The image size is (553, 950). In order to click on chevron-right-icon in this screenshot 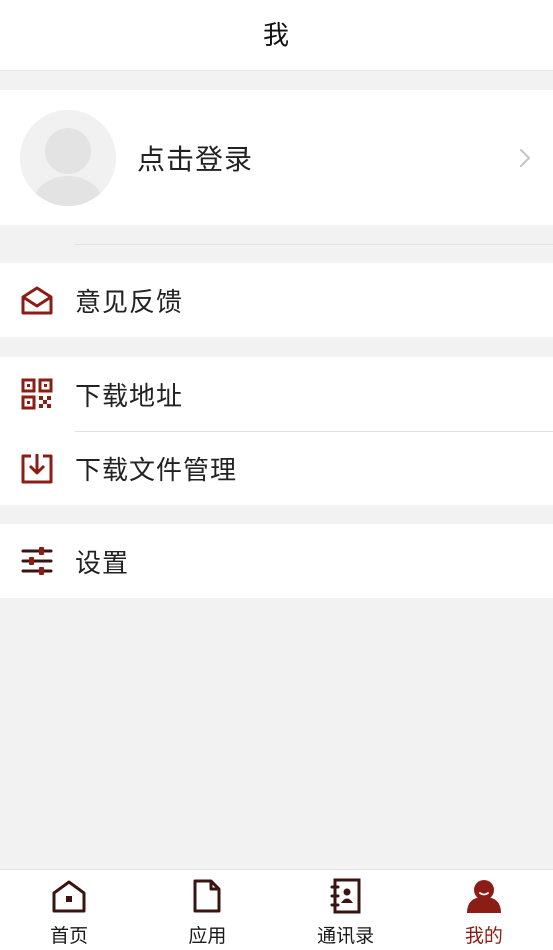, I will do `click(525, 160)`.